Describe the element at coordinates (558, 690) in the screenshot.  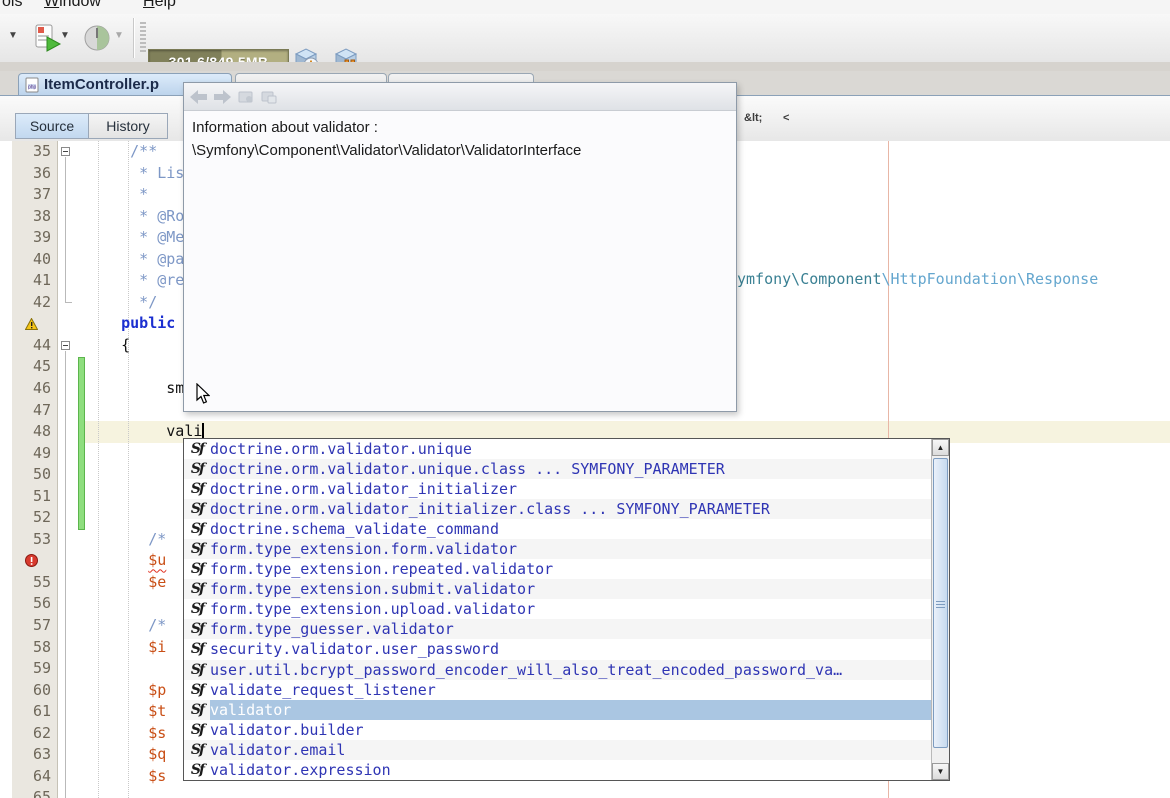
I see `completion-item: Sf validate_request_listener` at that location.